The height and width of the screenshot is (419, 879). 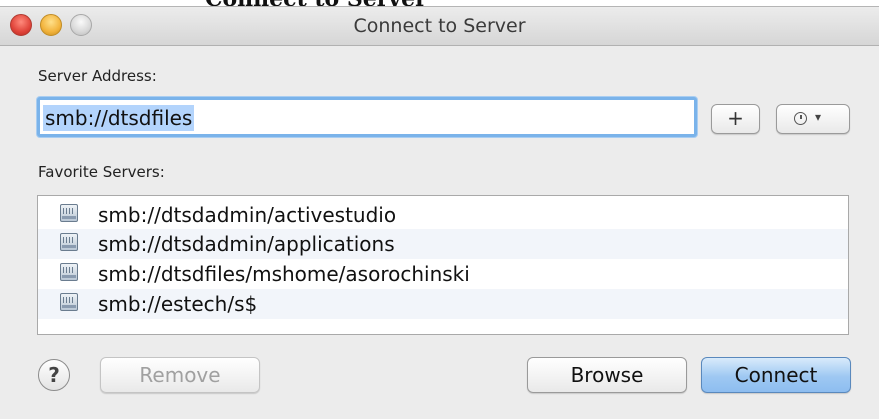 What do you see at coordinates (443, 215) in the screenshot?
I see `list-item: smb://dtsdadmin/activestudio` at bounding box center [443, 215].